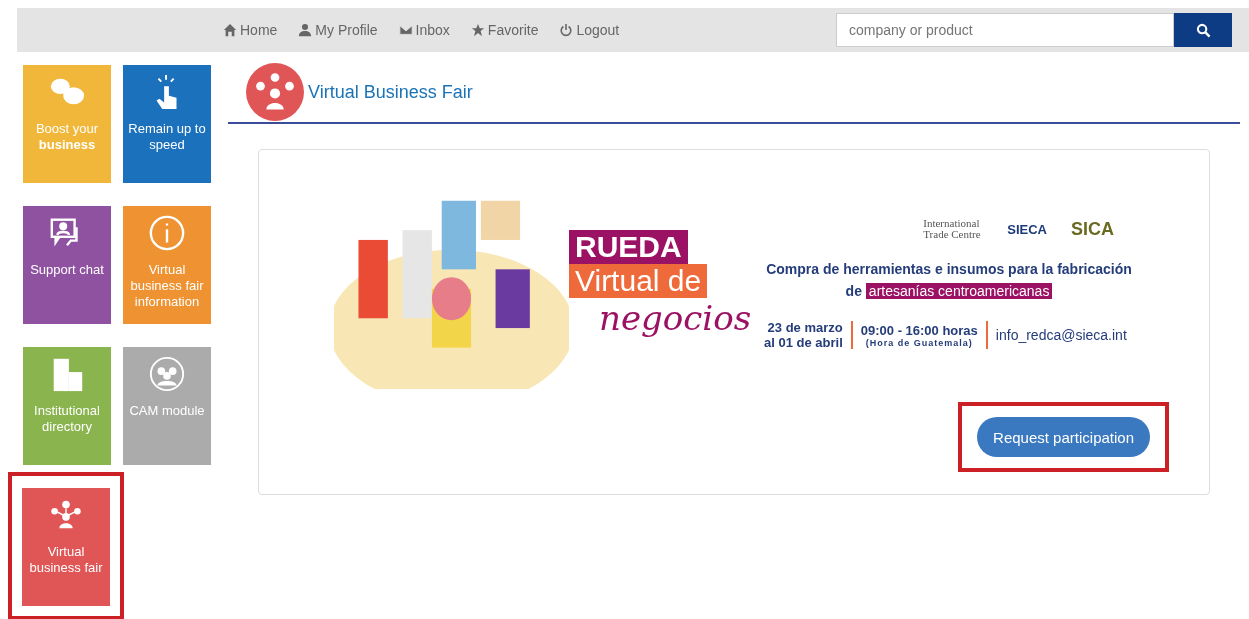 The height and width of the screenshot is (619, 1249). Describe the element at coordinates (949, 280) in the screenshot. I see `banner-subtitle: Compra de herramientas e insumos para la fabricación de artesanías centroamericanas` at that location.